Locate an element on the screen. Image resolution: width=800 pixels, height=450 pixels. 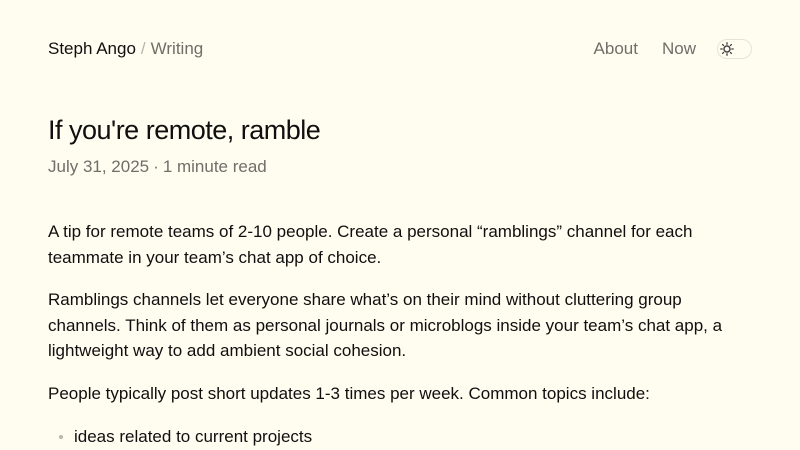
sun-icon is located at coordinates (727, 49).